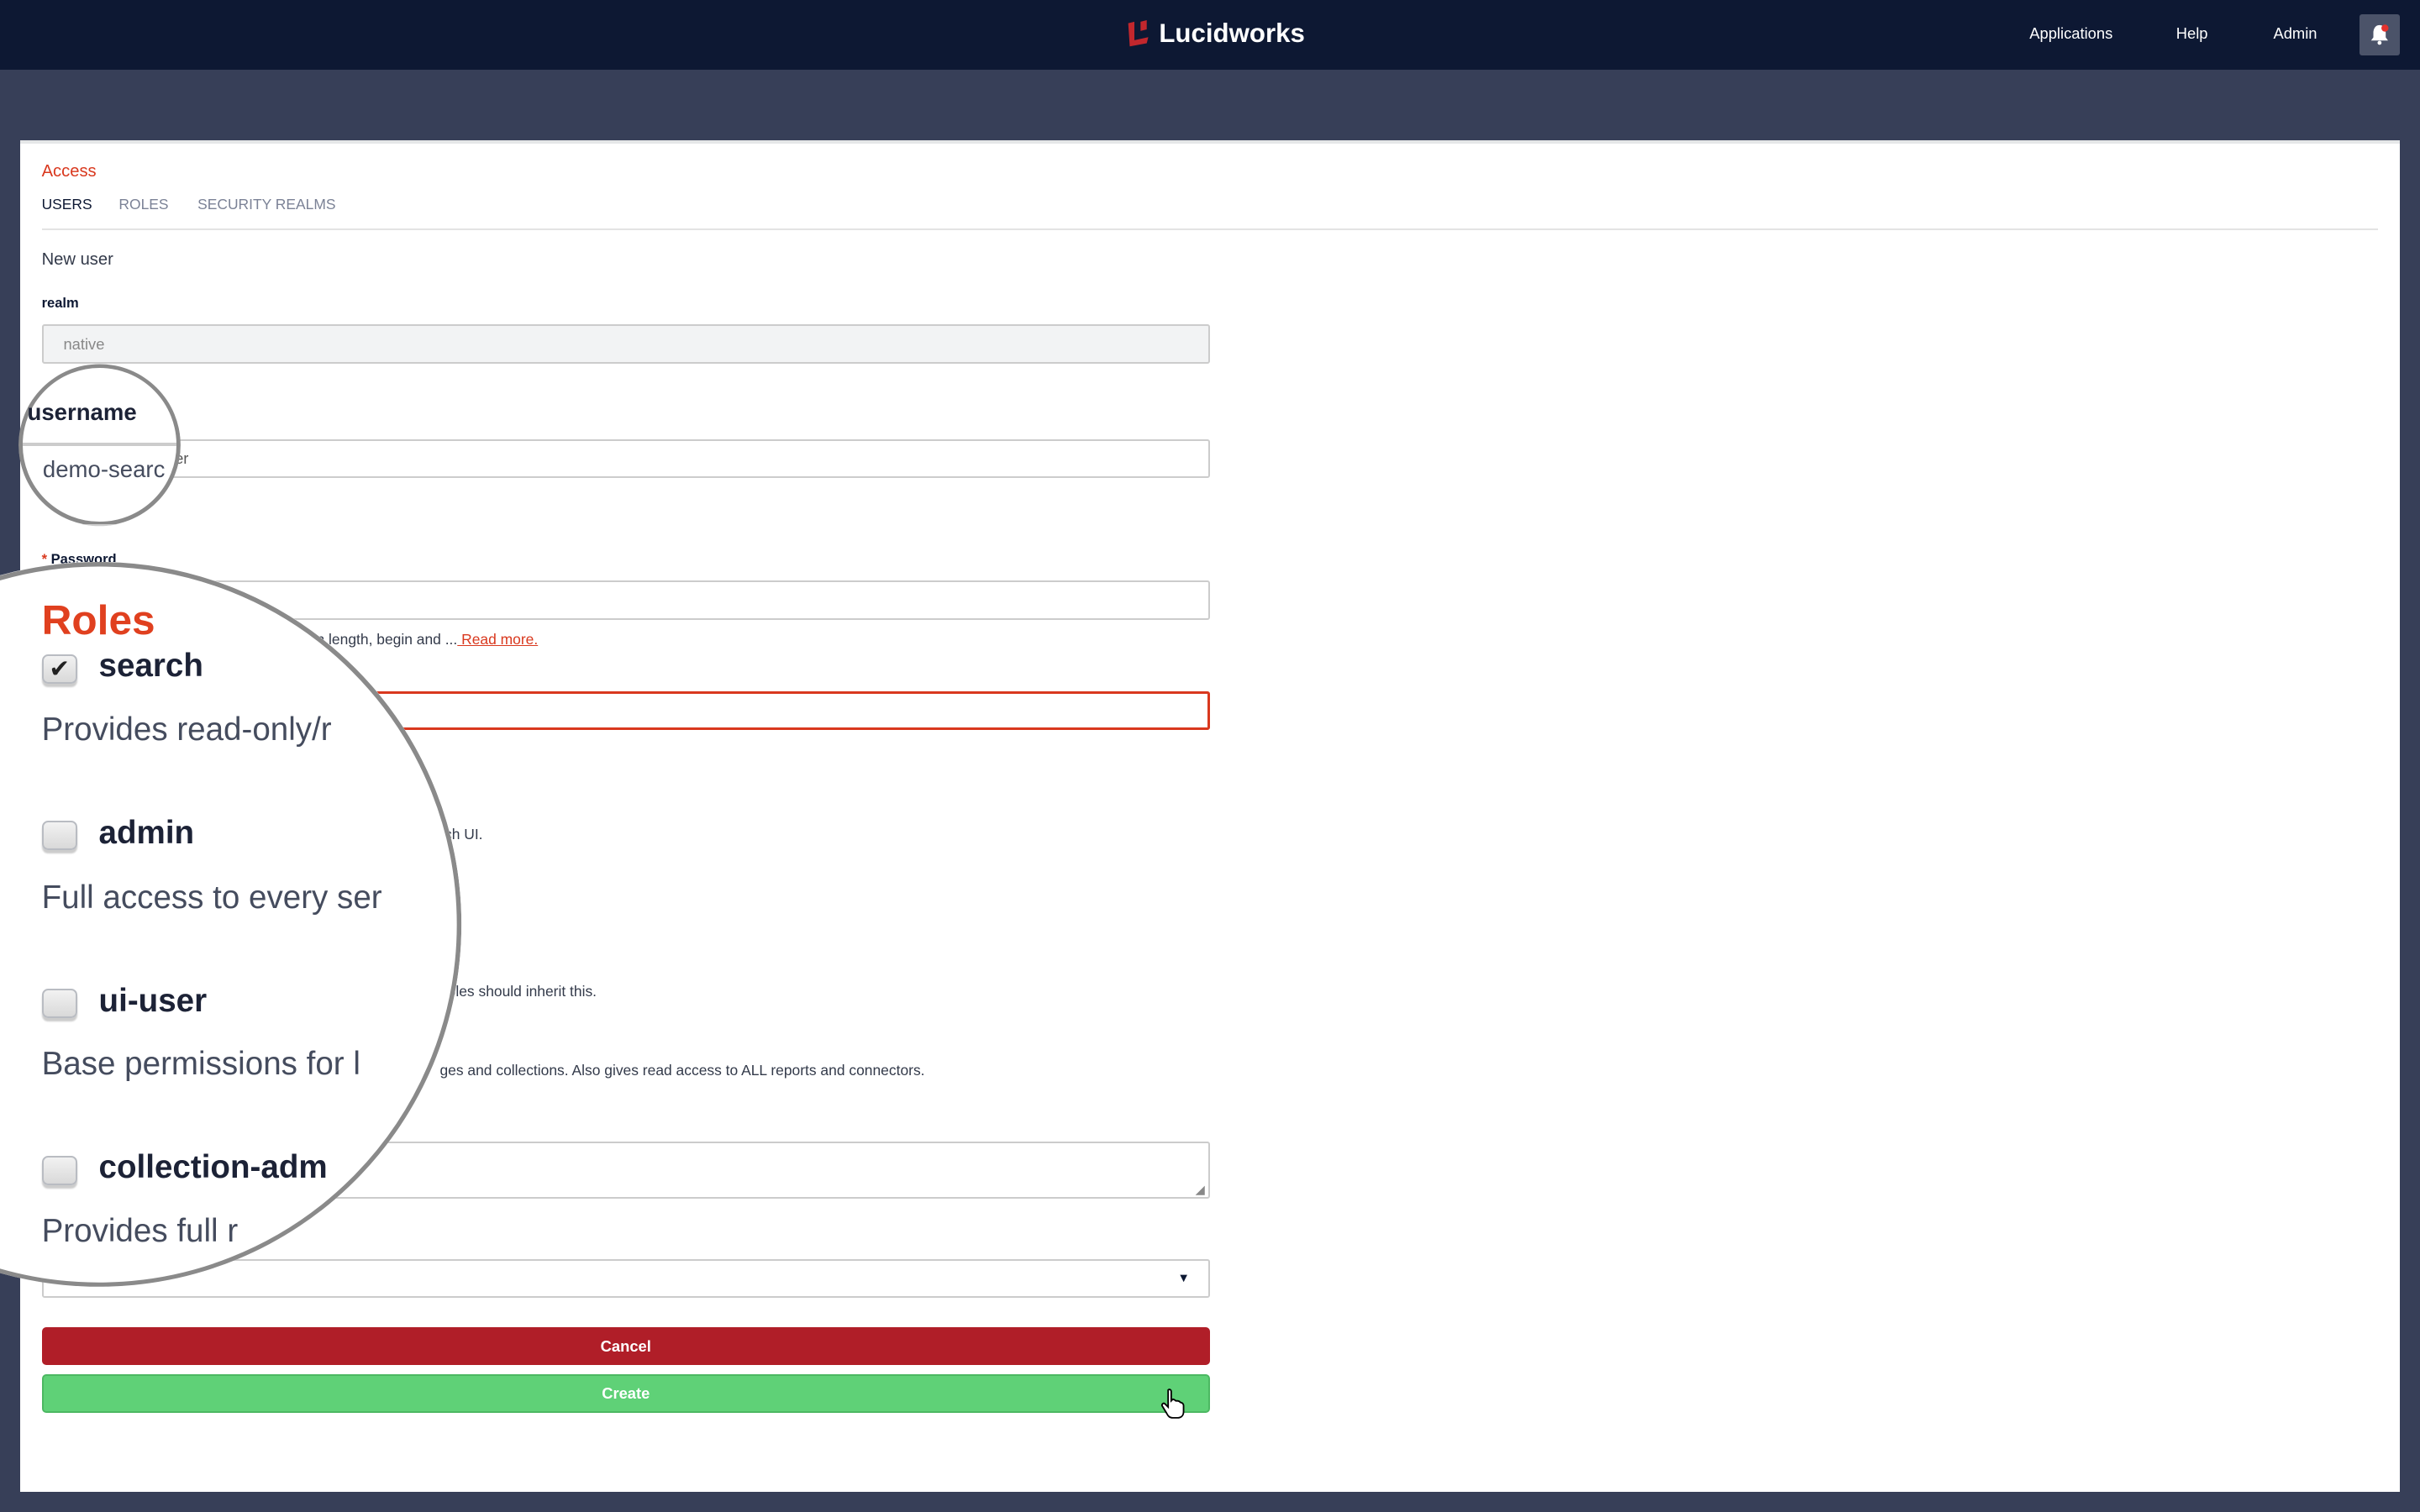 The width and height of the screenshot is (2420, 1512). What do you see at coordinates (69, 171) in the screenshot?
I see `section-title: Access` at bounding box center [69, 171].